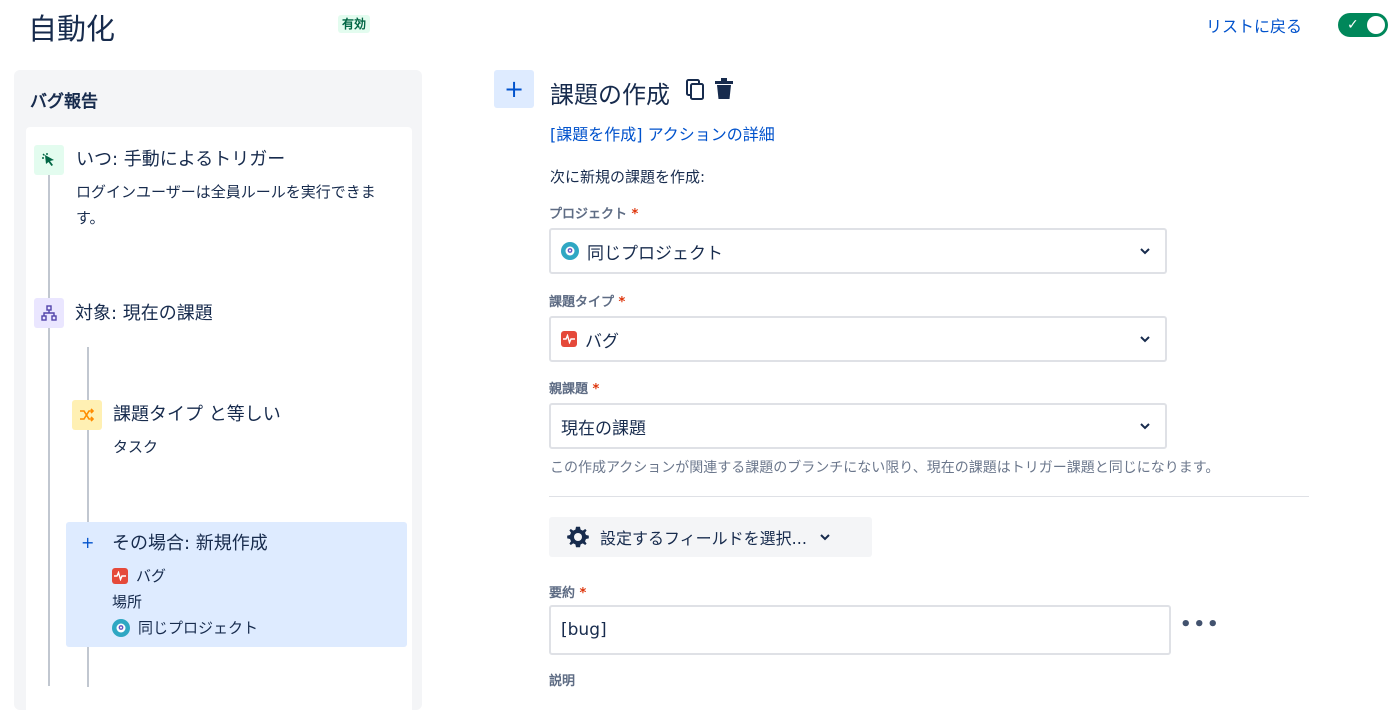 This screenshot has width=1400, height=727. What do you see at coordinates (151, 576) in the screenshot?
I see `issue-type-text: バグ` at bounding box center [151, 576].